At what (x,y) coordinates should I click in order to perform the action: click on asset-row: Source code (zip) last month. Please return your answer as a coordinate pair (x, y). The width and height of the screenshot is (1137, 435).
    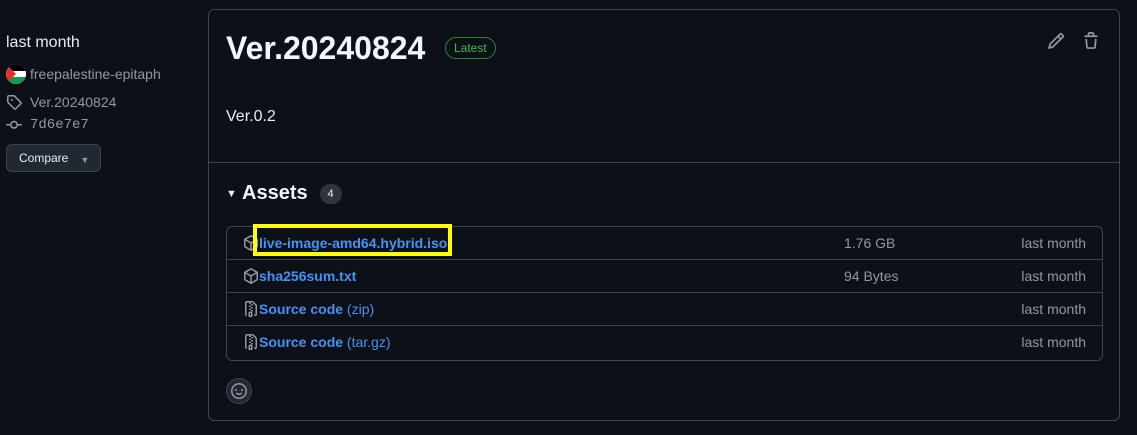
    Looking at the image, I should click on (664, 309).